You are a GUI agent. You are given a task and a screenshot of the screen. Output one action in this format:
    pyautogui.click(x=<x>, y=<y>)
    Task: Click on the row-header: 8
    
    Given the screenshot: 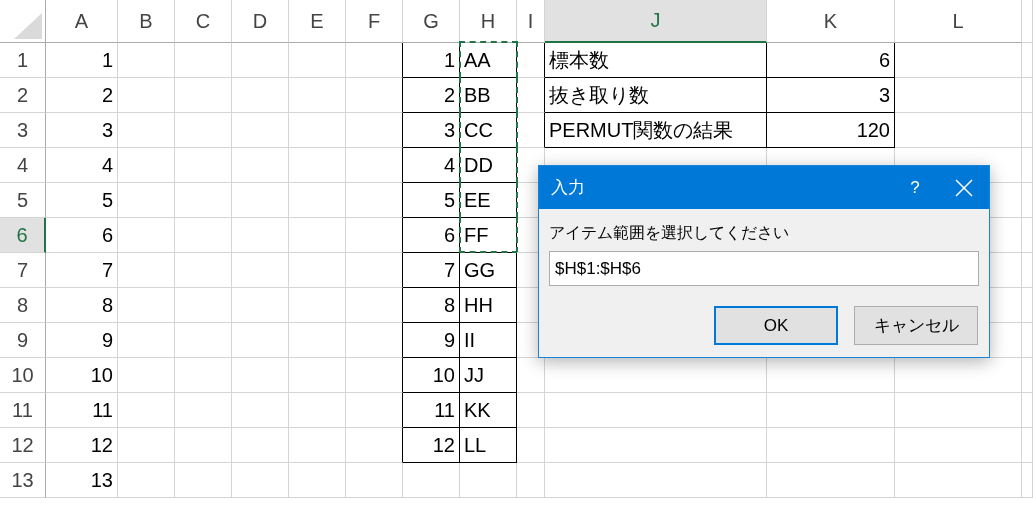 What is the action you would take?
    pyautogui.click(x=23, y=305)
    